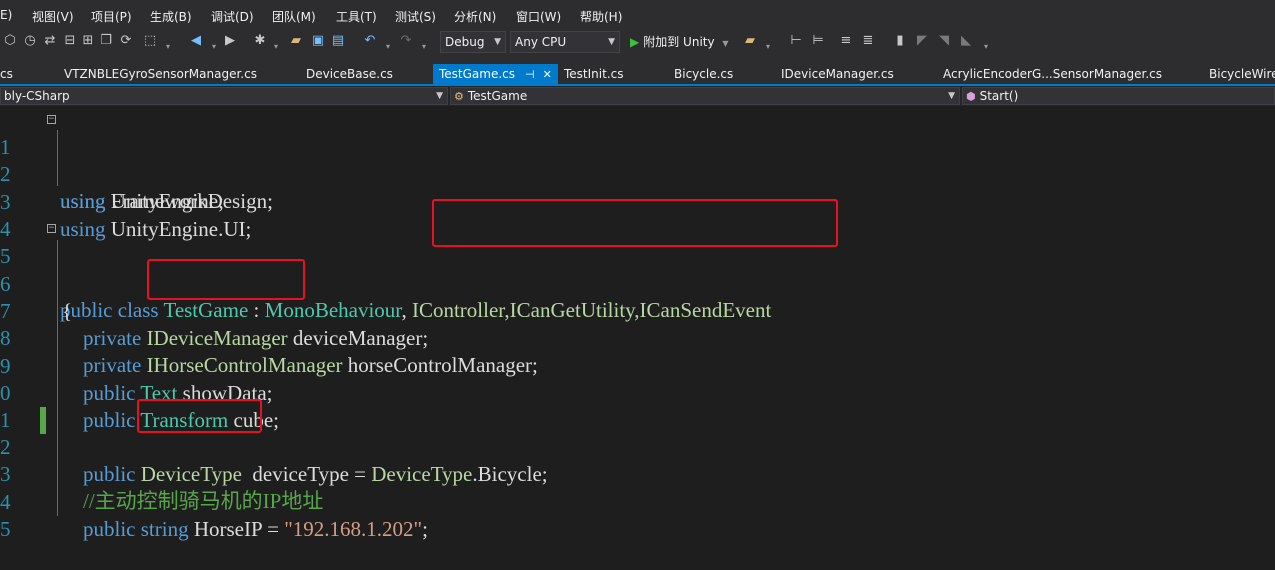  I want to click on menu-analyze: 分析(N), so click(475, 16).